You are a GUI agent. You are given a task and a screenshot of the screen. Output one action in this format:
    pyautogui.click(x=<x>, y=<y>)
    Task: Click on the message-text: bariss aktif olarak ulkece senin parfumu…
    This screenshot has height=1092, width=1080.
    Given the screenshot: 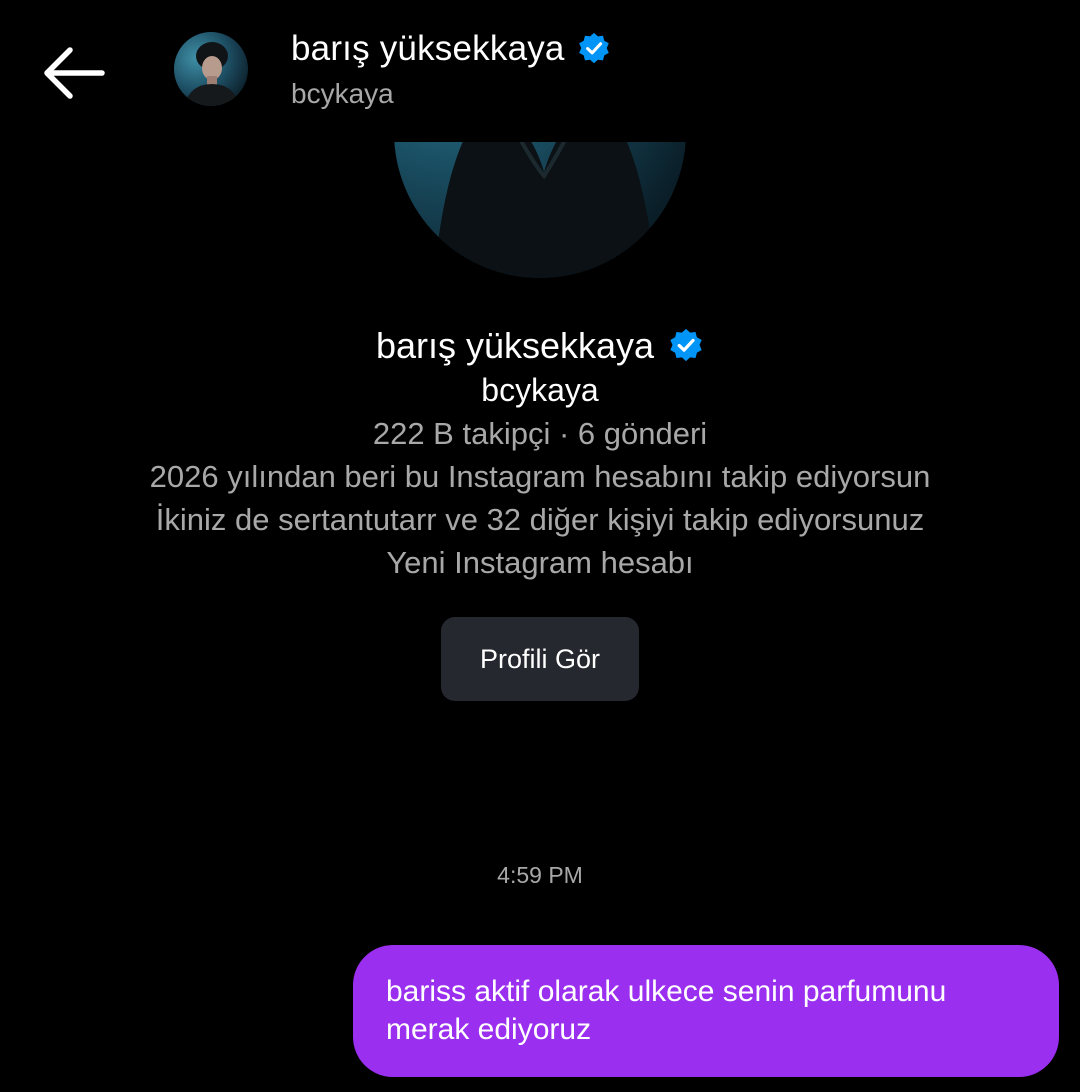 What is the action you would take?
    pyautogui.click(x=666, y=1010)
    